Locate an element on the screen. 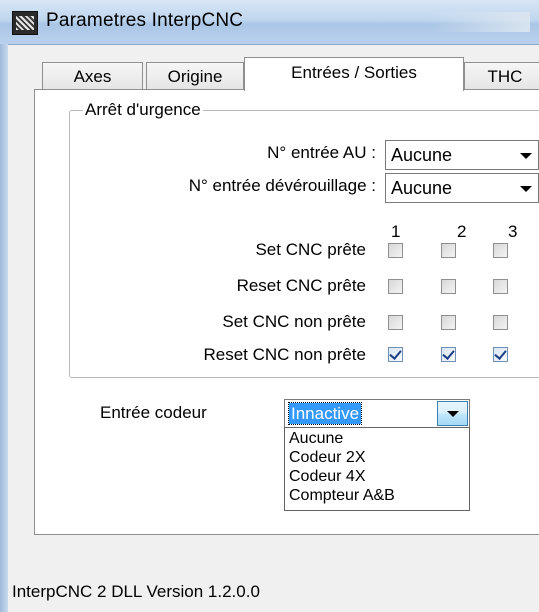 The image size is (539, 612). output-column-2: 2 is located at coordinates (462, 231).